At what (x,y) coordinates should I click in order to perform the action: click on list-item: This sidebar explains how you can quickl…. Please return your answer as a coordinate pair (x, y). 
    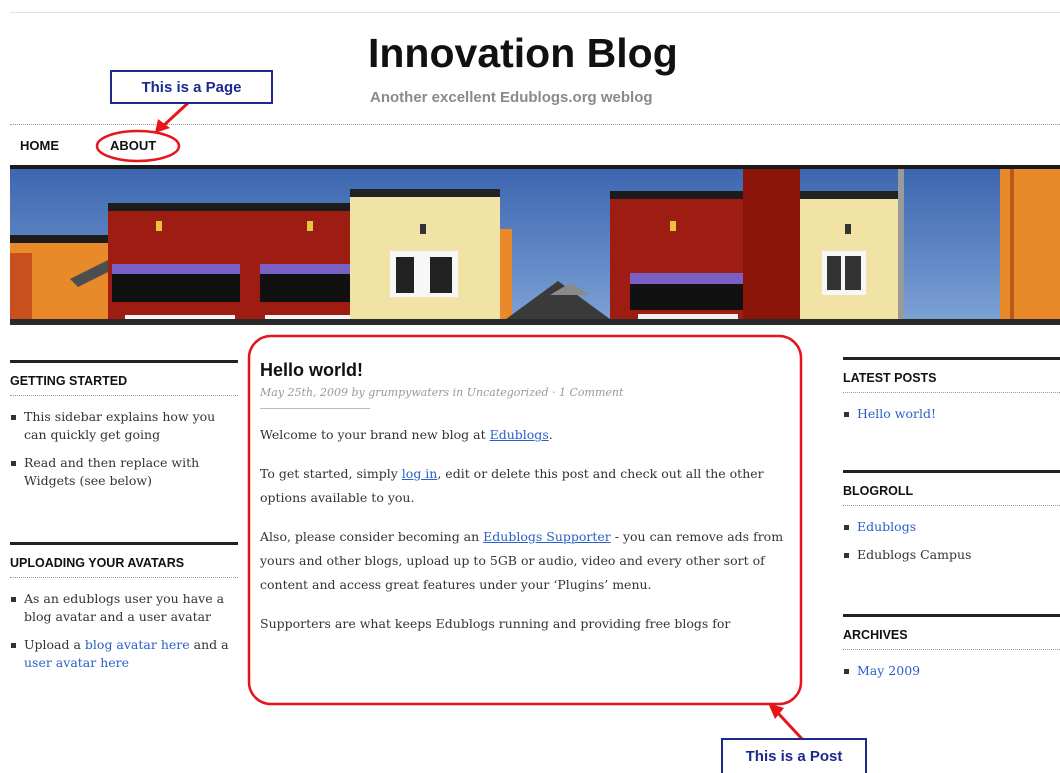
    Looking at the image, I should click on (124, 426).